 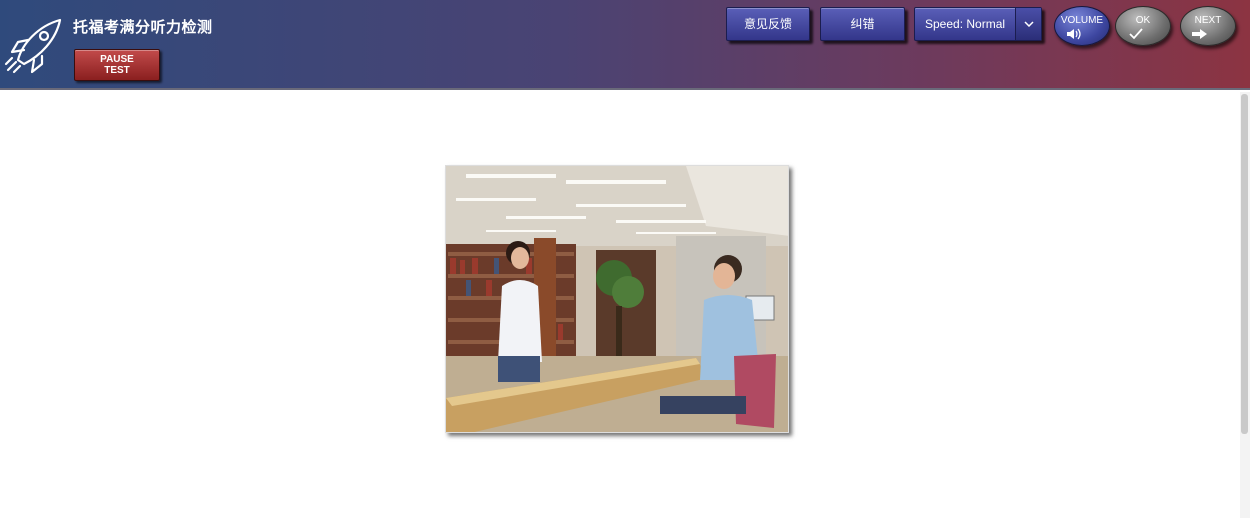 What do you see at coordinates (1082, 20) in the screenshot?
I see `volume-label: VOLUME` at bounding box center [1082, 20].